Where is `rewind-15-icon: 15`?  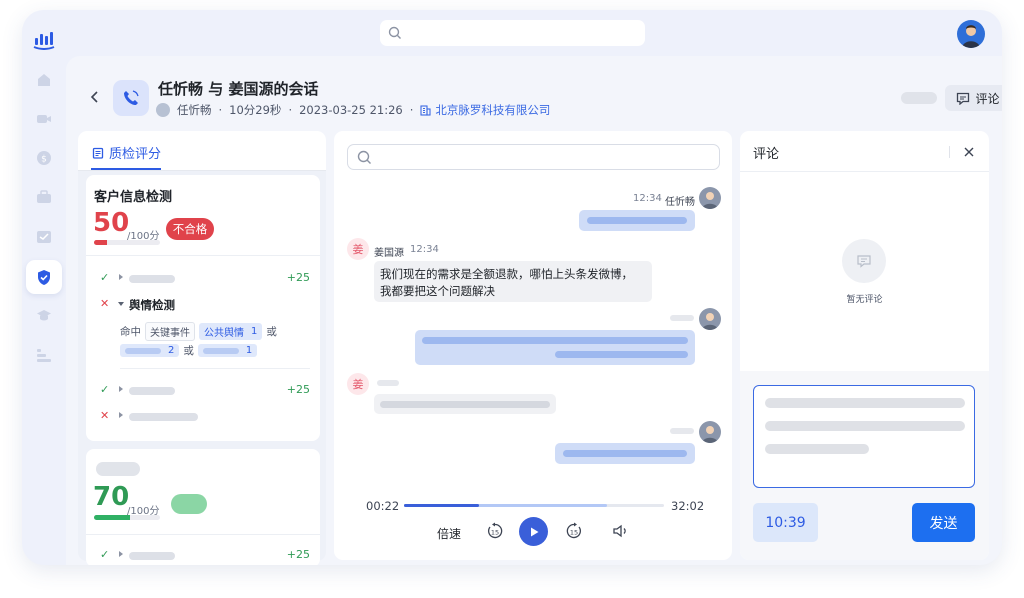 rewind-15-icon: 15 is located at coordinates (495, 531).